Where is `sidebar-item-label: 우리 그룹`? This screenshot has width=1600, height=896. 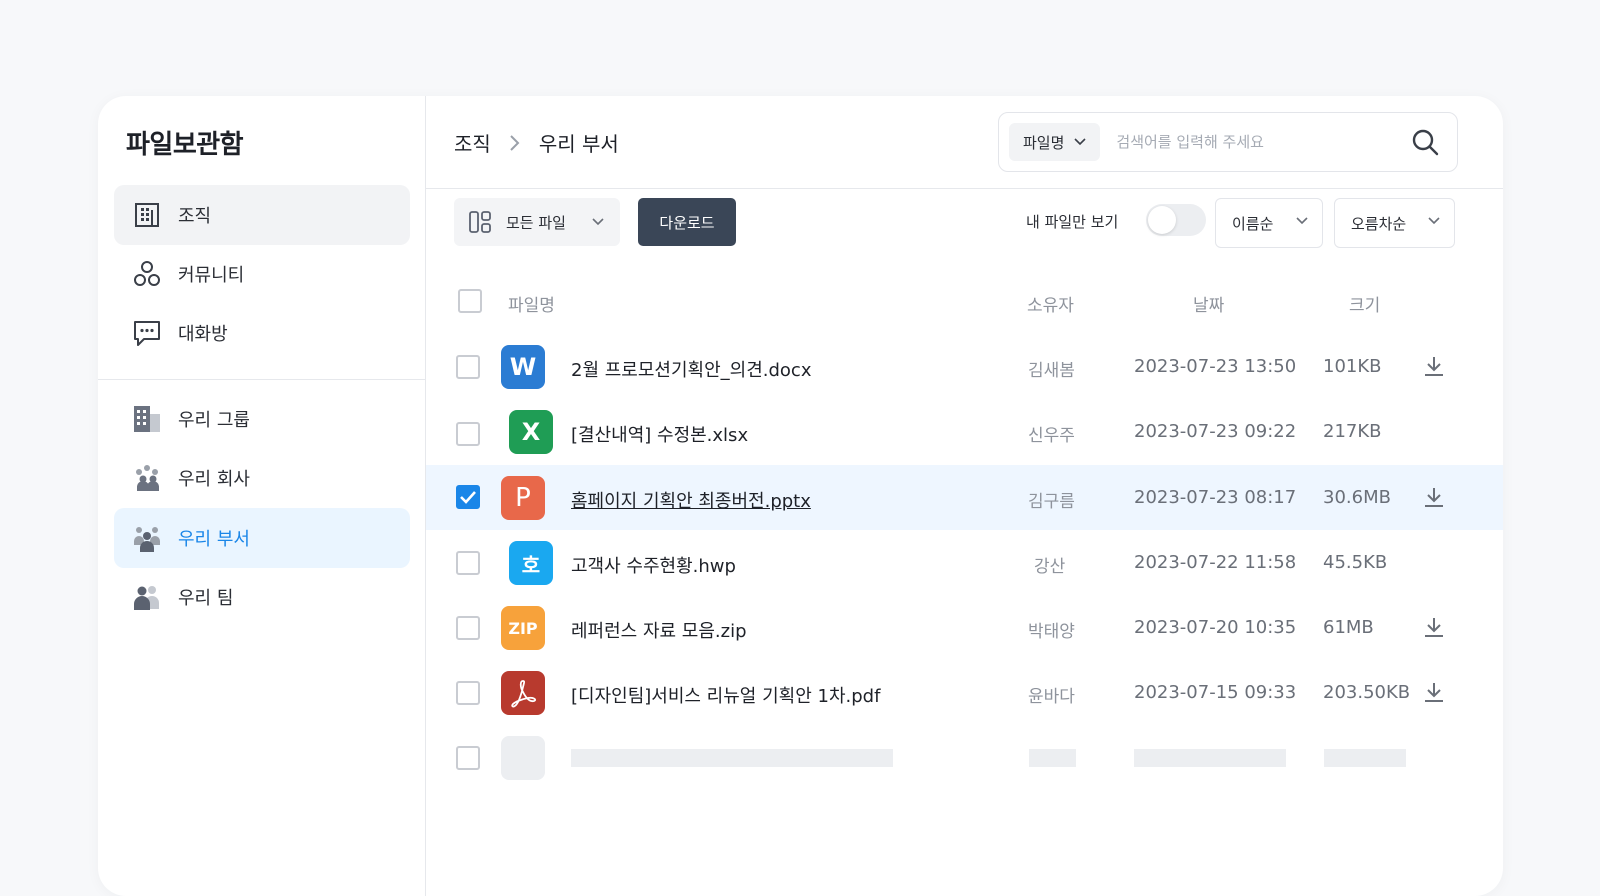 sidebar-item-label: 우리 그룹 is located at coordinates (214, 420).